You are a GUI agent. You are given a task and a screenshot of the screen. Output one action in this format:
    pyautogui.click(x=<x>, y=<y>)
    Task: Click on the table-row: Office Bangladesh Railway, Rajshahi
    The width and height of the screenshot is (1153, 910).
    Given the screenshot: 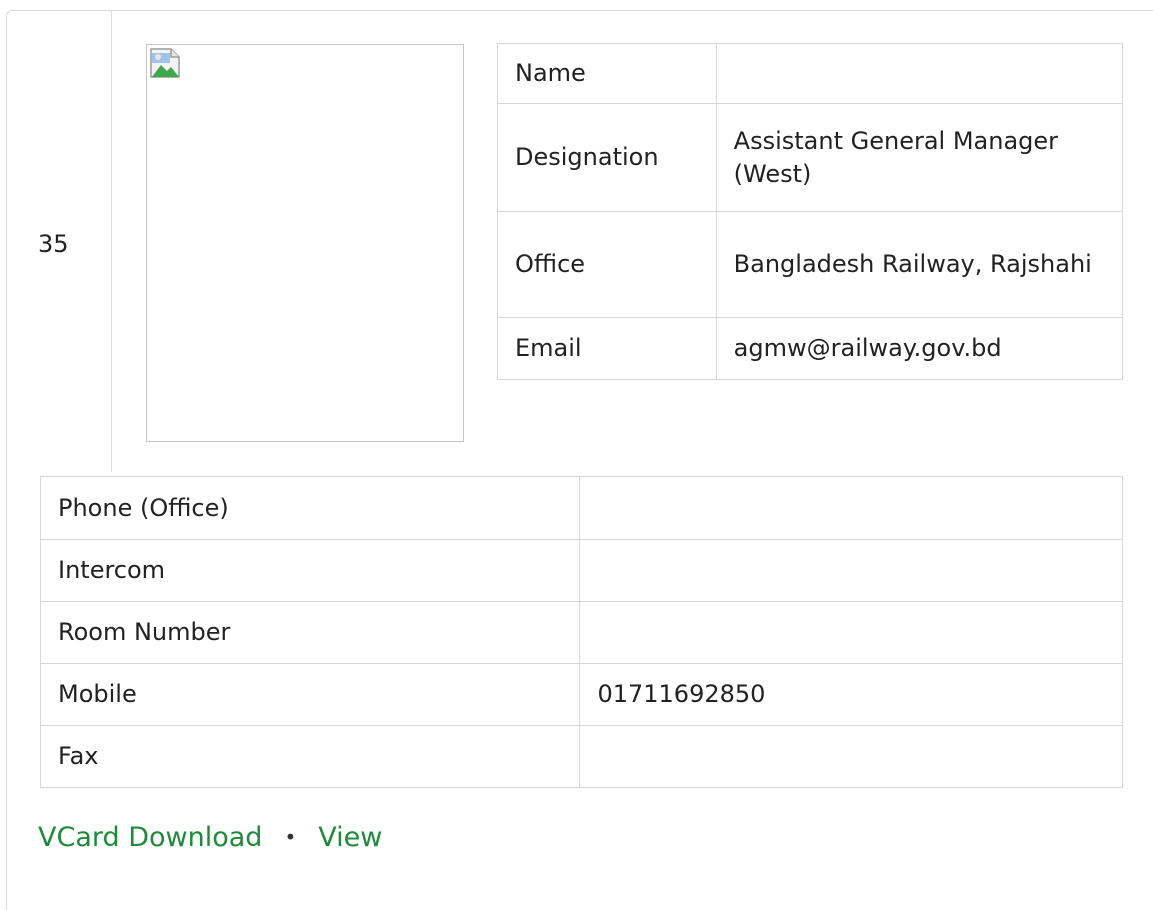 What is the action you would take?
    pyautogui.click(x=810, y=264)
    